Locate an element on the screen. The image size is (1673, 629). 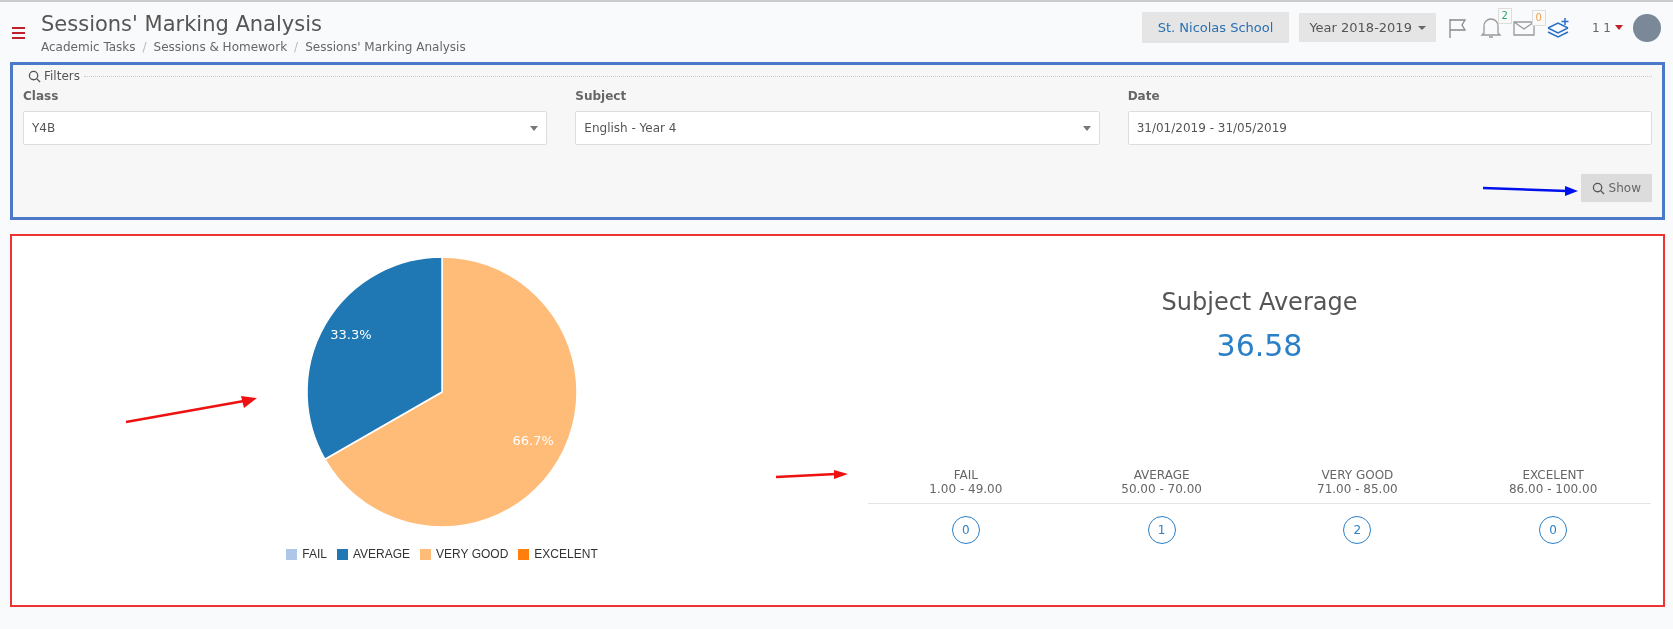
grade-name: EXCELENT is located at coordinates (1553, 475).